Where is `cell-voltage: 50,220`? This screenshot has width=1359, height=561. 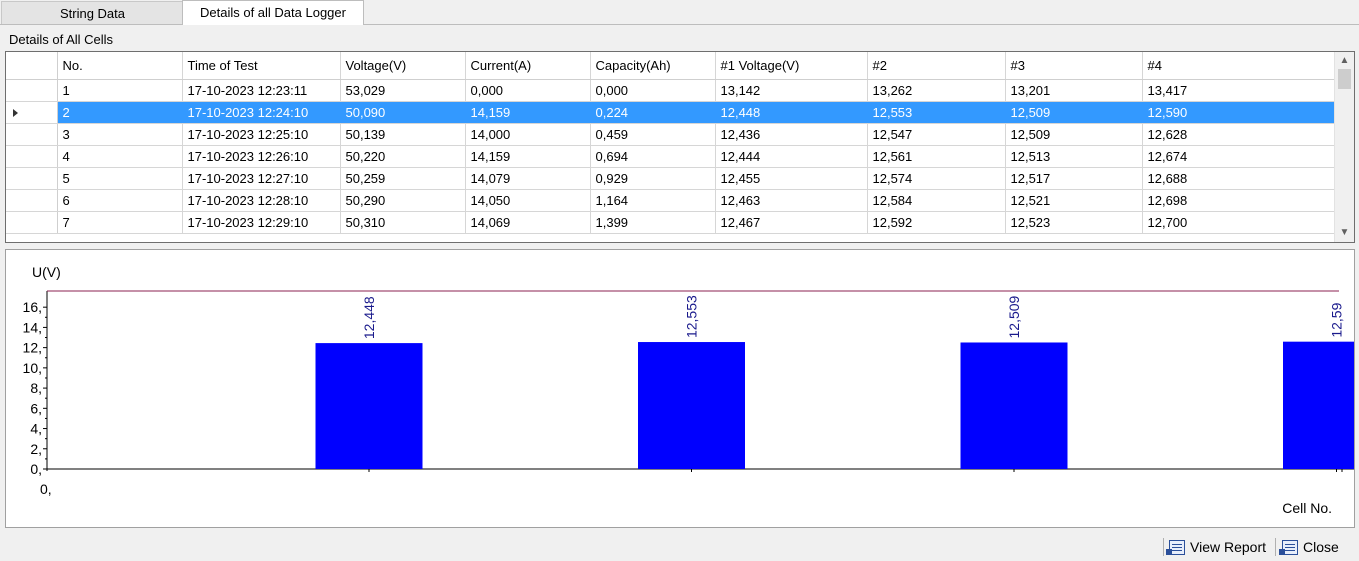
cell-voltage: 50,220 is located at coordinates (403, 156).